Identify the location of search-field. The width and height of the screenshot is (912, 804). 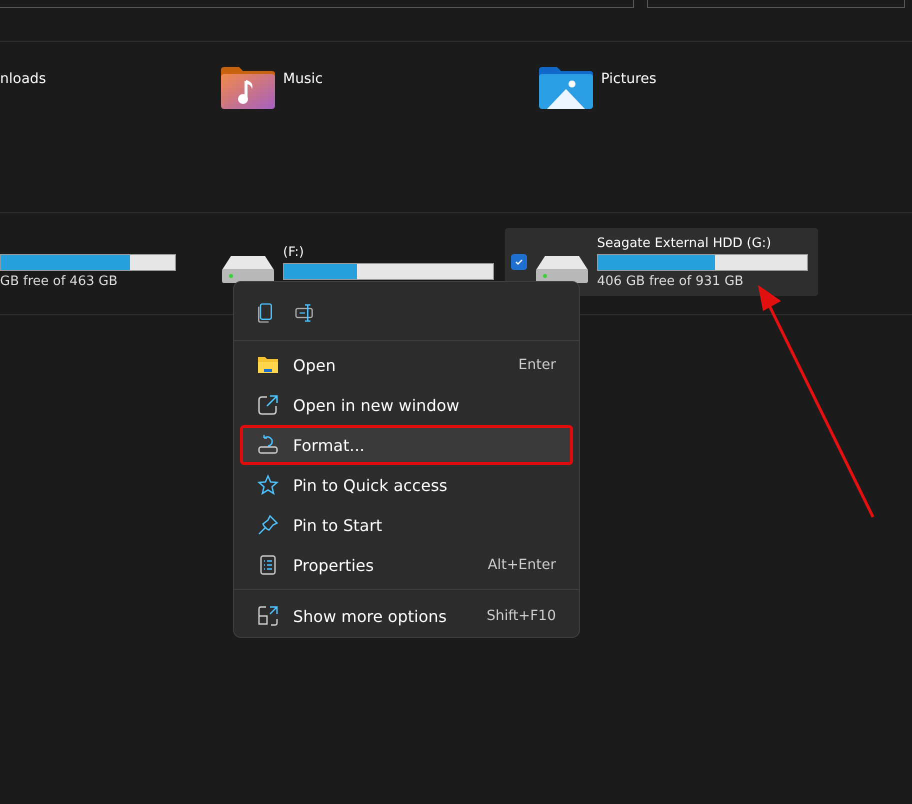
(776, 4).